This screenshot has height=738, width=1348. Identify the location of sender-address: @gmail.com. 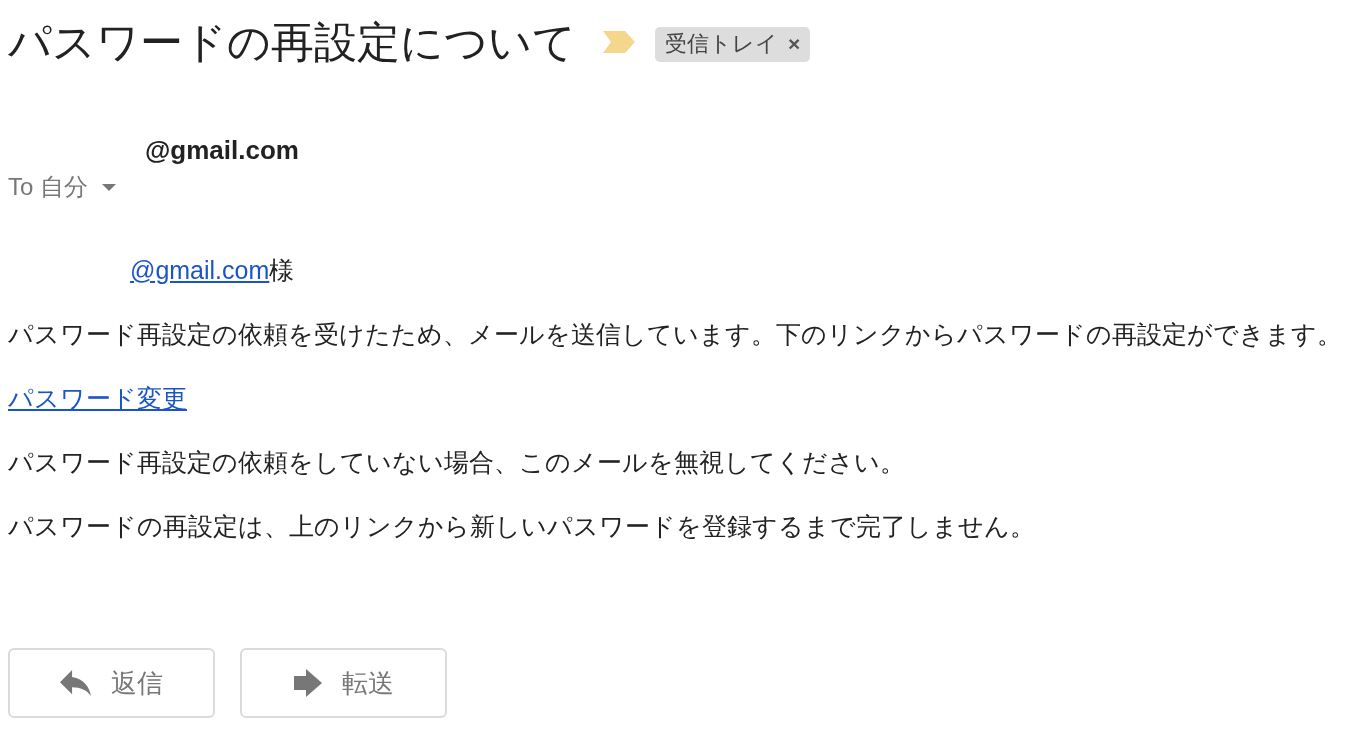
(222, 150).